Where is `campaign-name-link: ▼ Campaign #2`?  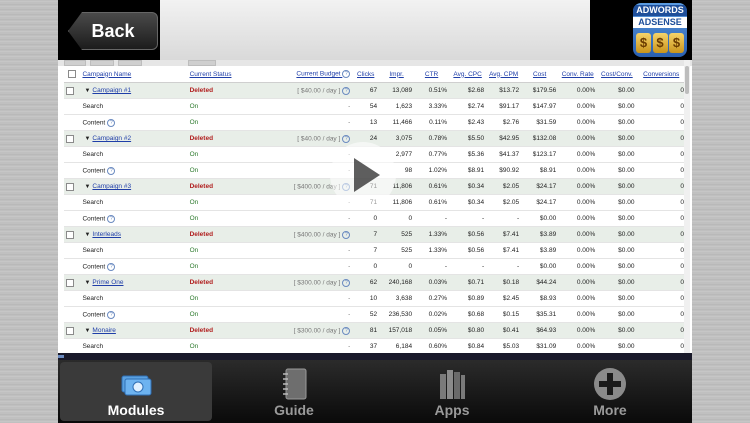
campaign-name-link: ▼ Campaign #2 is located at coordinates (134, 138).